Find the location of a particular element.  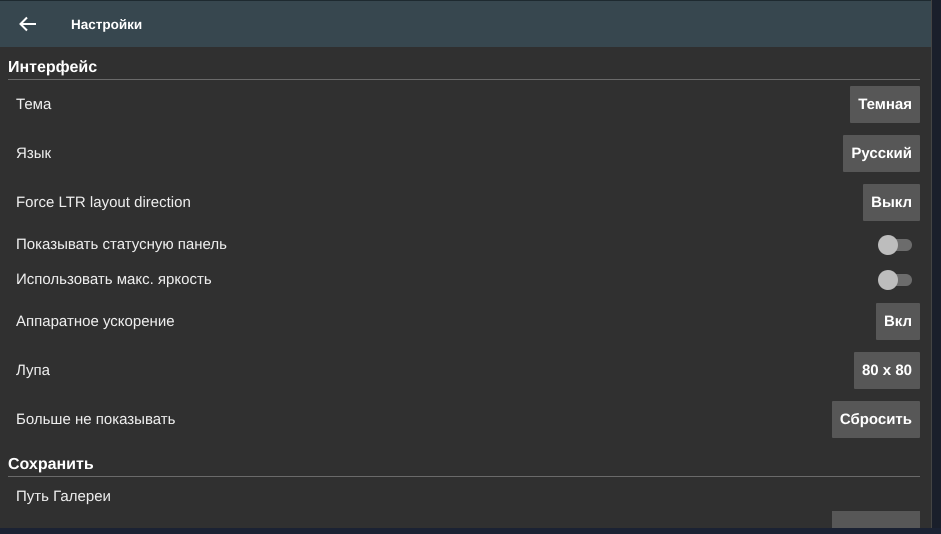

setting-label: Тема is located at coordinates (34, 104).